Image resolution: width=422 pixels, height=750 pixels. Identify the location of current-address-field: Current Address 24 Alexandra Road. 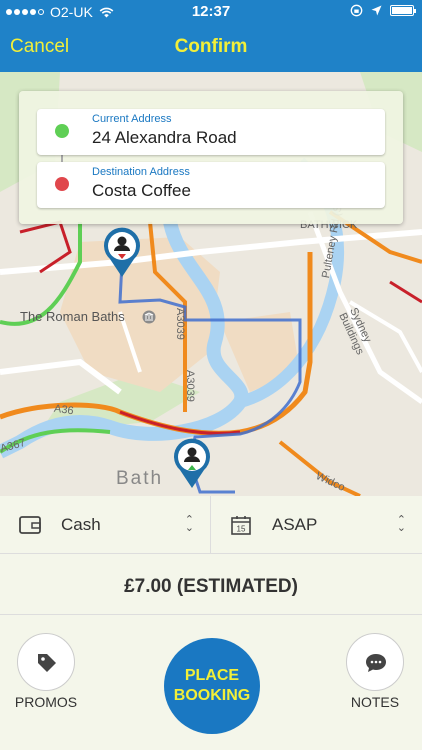
(211, 132).